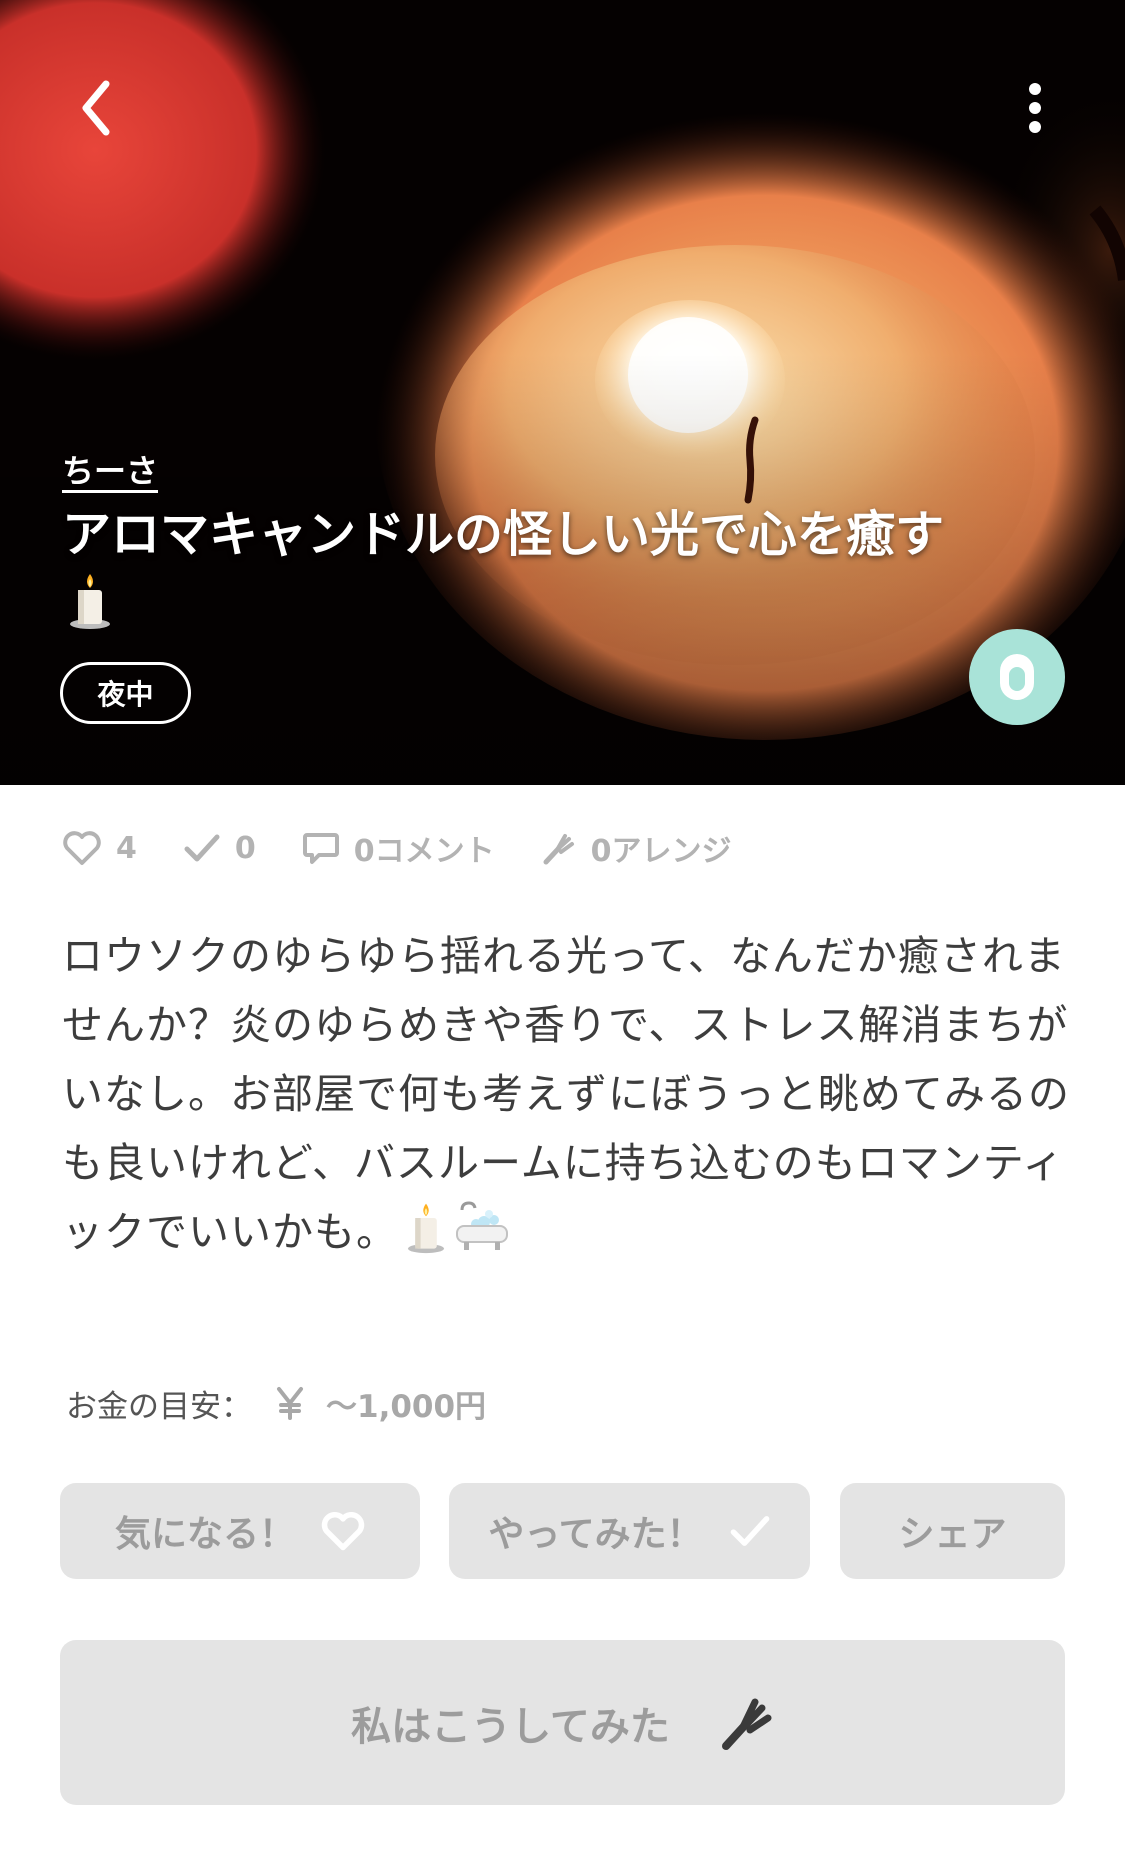  Describe the element at coordinates (510, 1726) in the screenshot. I see `arrange-button-label: 私はこうしてみた` at that location.